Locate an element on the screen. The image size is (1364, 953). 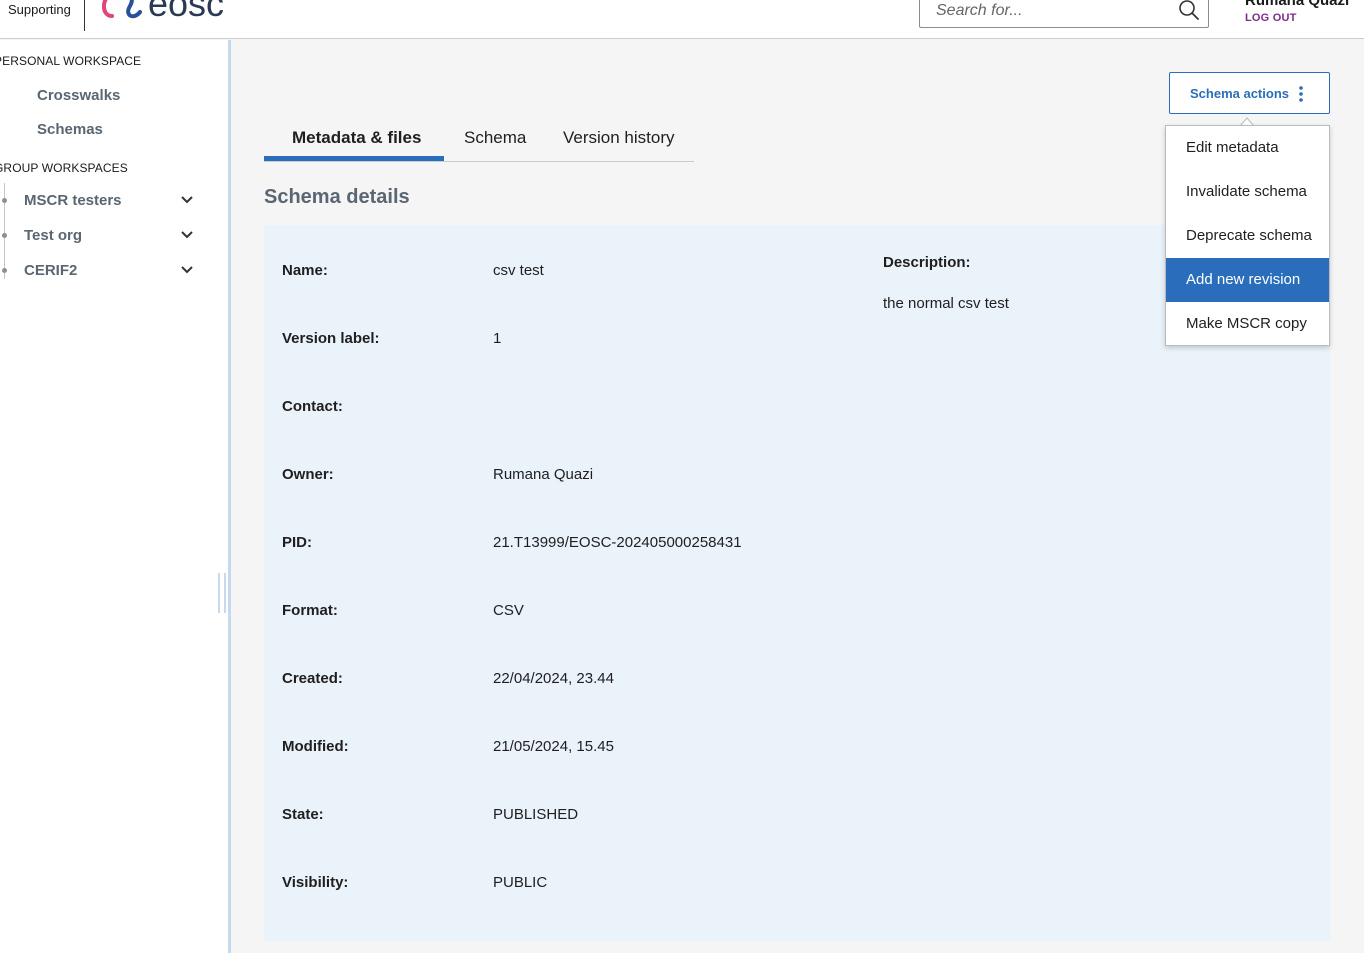
menu-item-add-new-revision: Add new revision is located at coordinates (1247, 280).